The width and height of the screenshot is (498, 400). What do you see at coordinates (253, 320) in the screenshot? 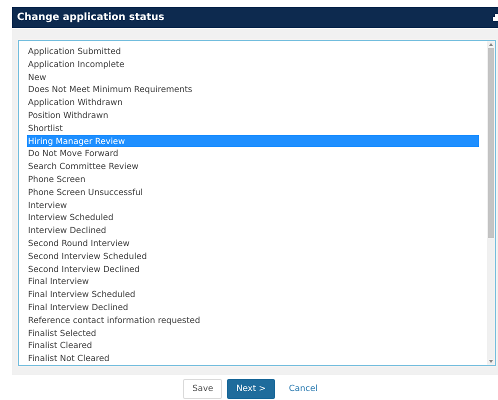
I see `status-option: Reference contact information requested` at bounding box center [253, 320].